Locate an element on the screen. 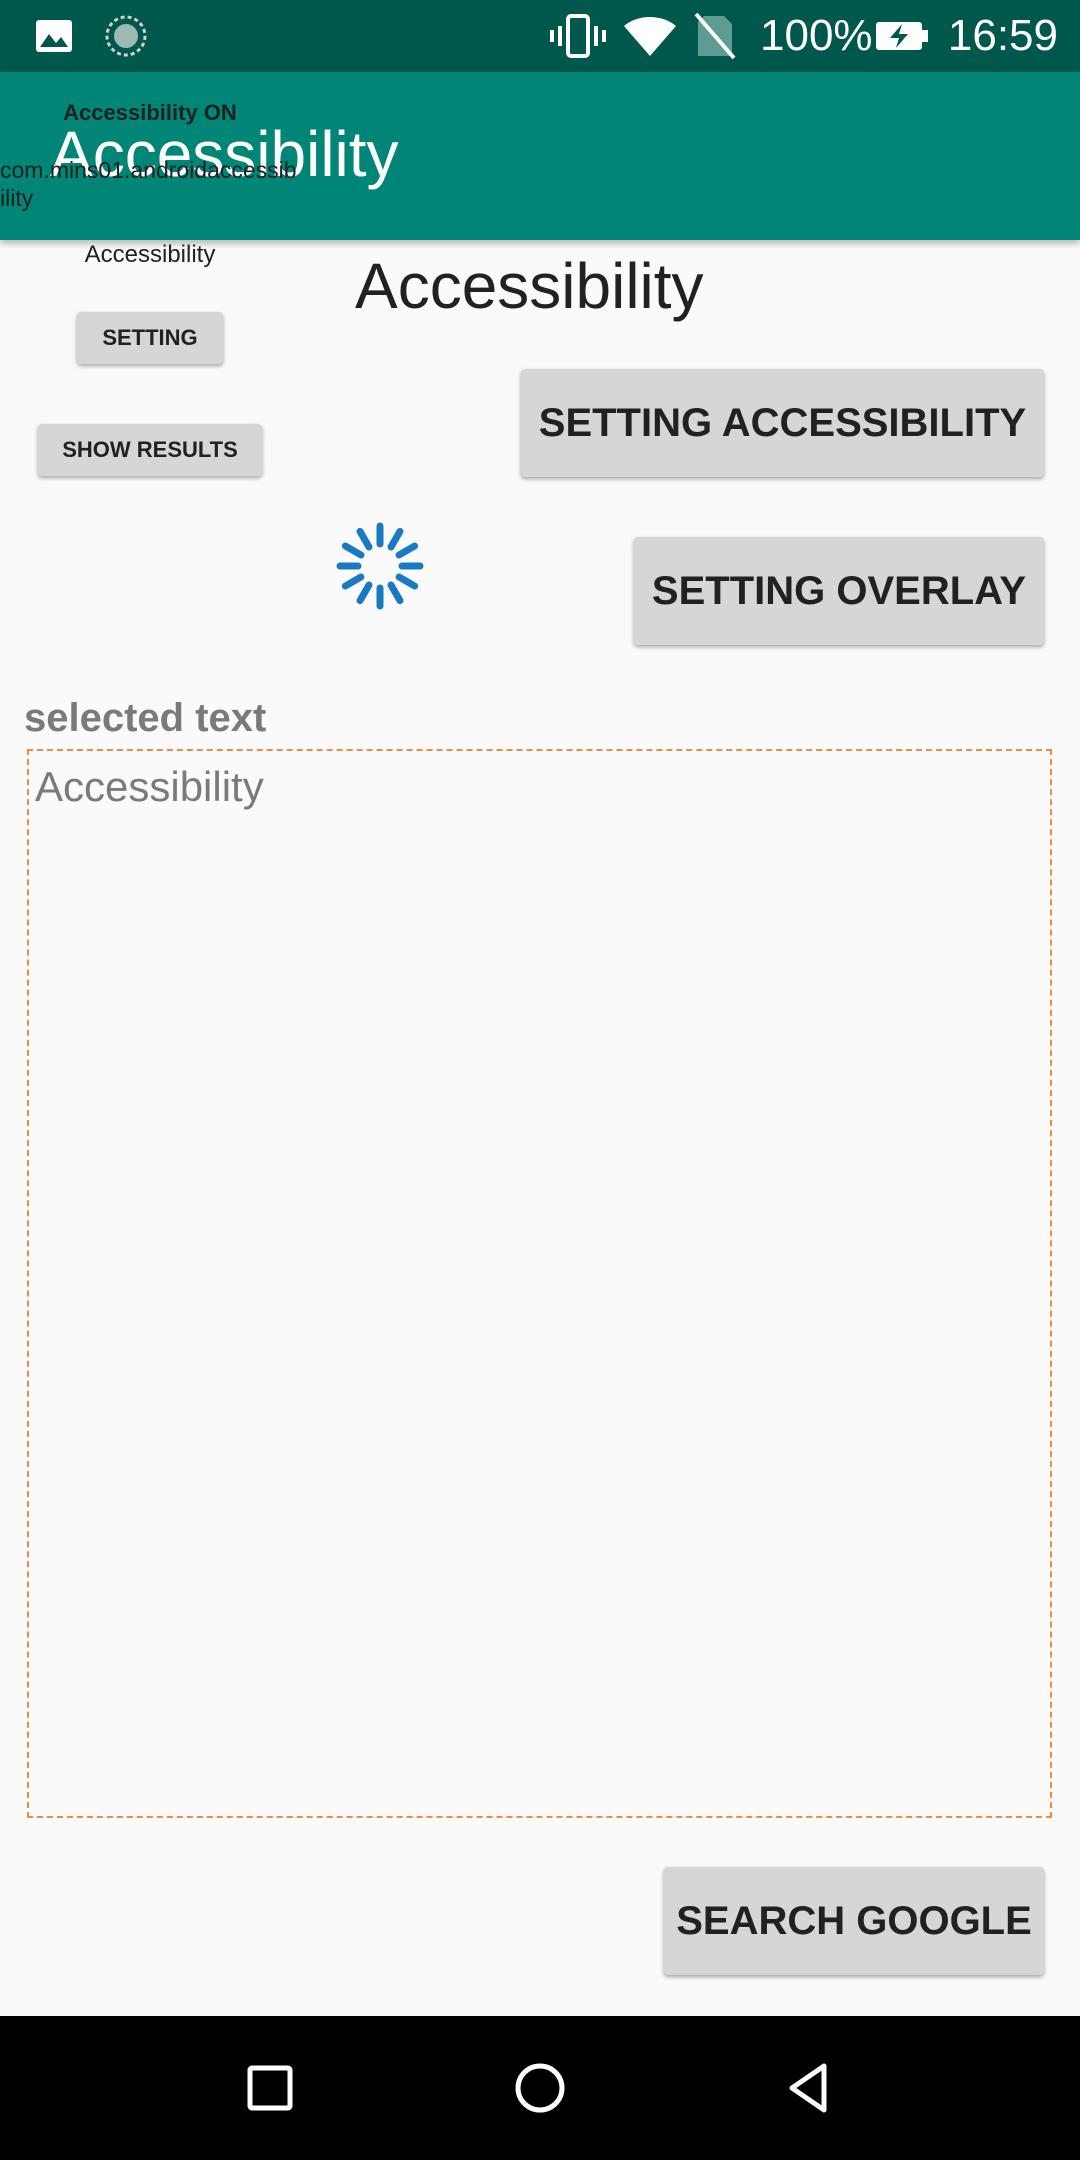  sync-icon is located at coordinates (126, 36).